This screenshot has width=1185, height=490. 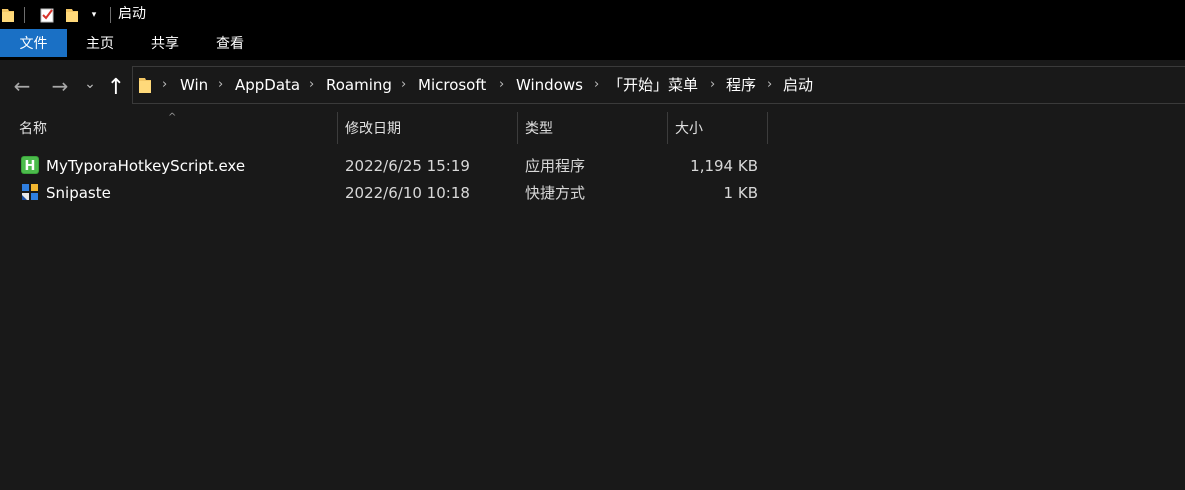 I want to click on up-arrow-icon: ↑, so click(x=116, y=87).